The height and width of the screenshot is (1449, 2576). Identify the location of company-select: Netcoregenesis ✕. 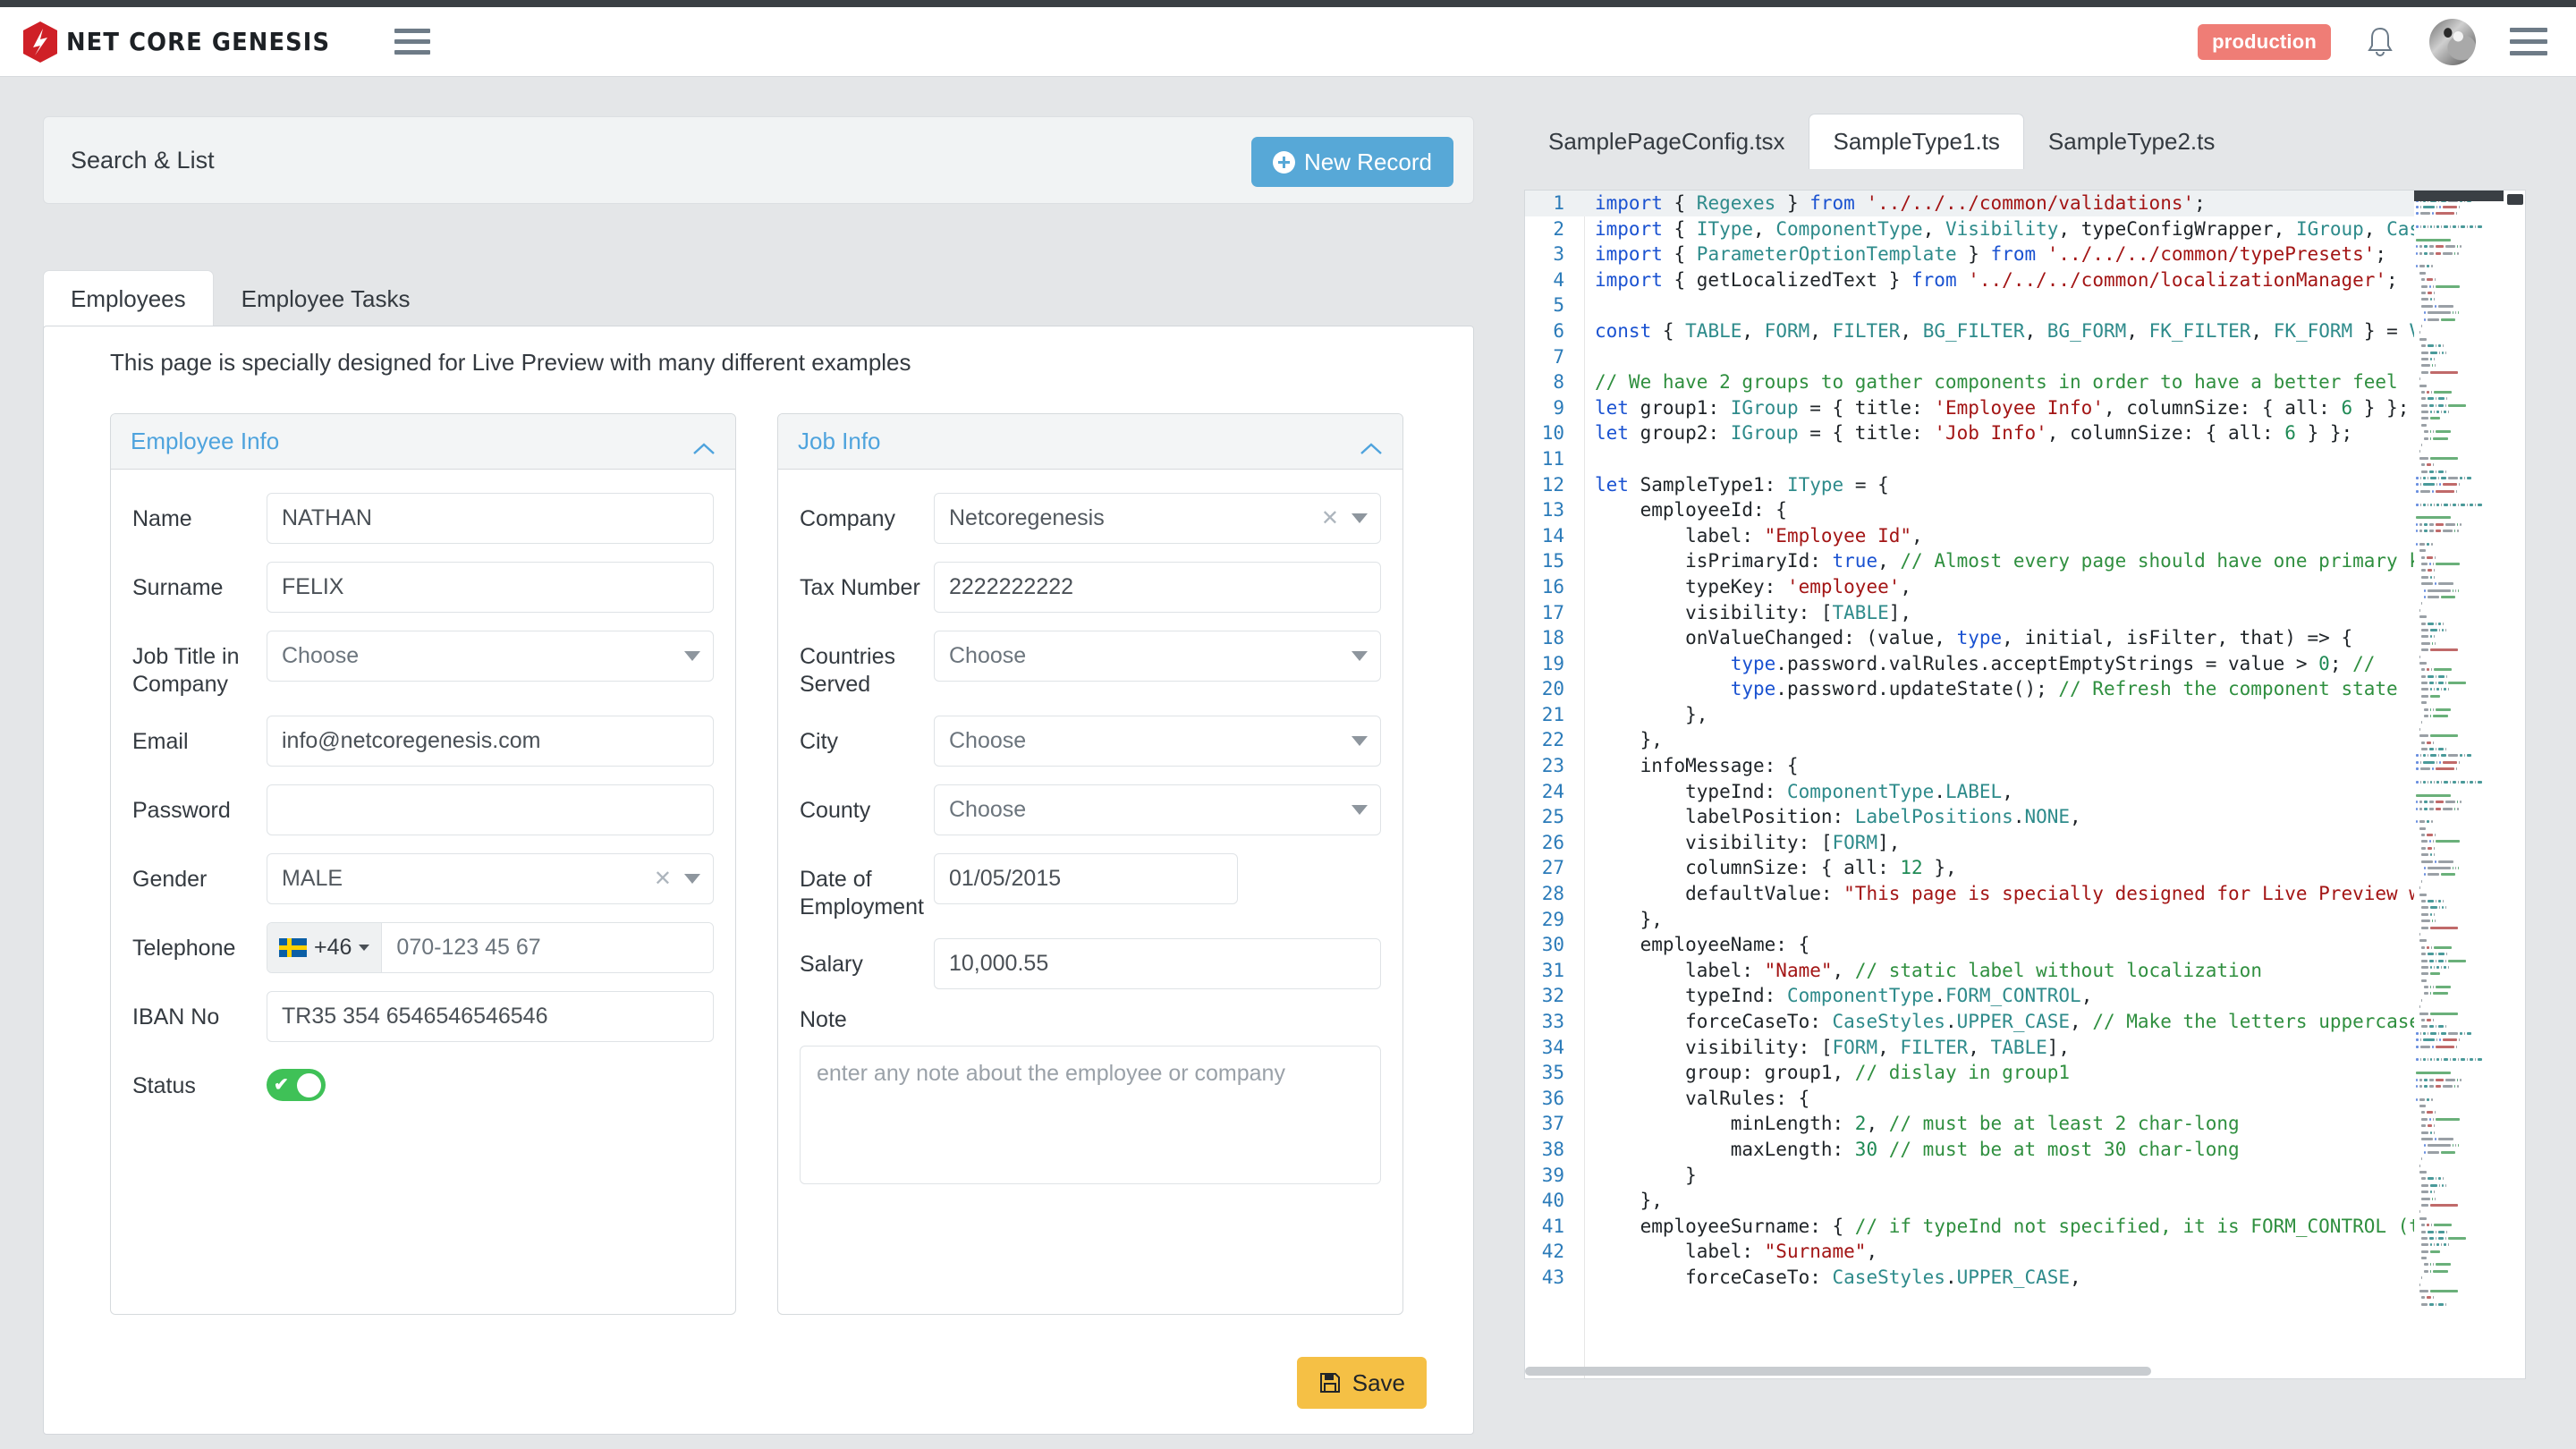
(1157, 518).